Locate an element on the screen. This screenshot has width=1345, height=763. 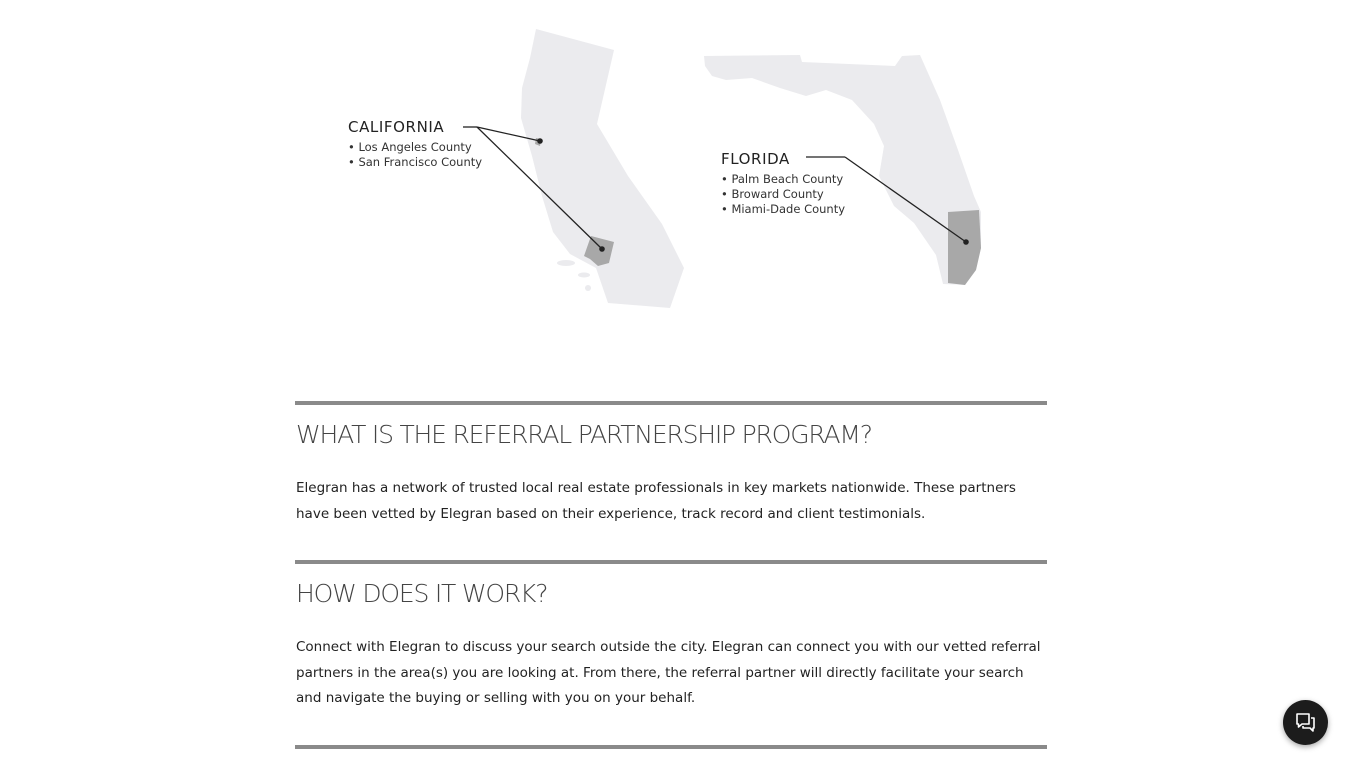
south-florida-counties-shape is located at coordinates (964, 247).